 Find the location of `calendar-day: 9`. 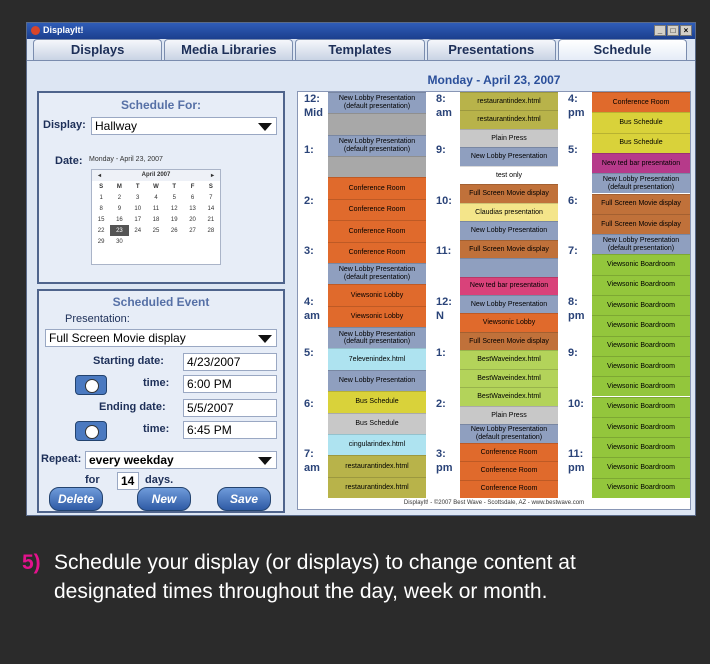

calendar-day: 9 is located at coordinates (119, 208).